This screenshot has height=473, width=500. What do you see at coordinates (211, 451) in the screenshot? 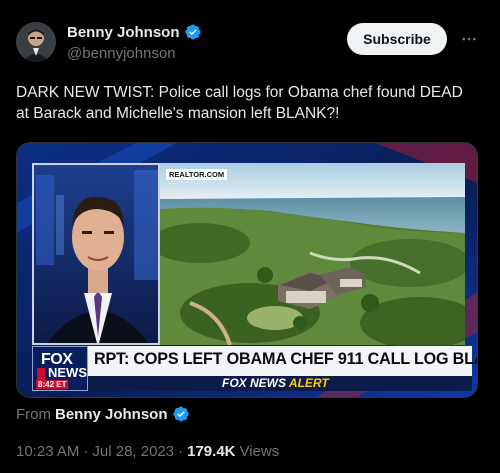
I see `views-count: 179.4K` at bounding box center [211, 451].